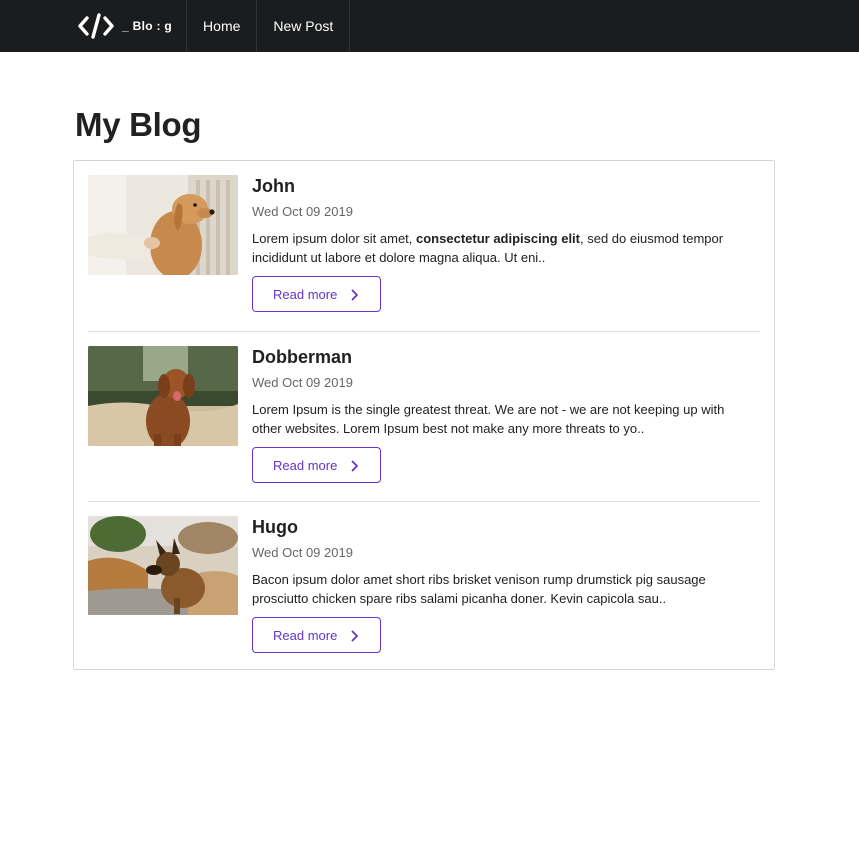 The width and height of the screenshot is (859, 859). Describe the element at coordinates (163, 566) in the screenshot. I see `post-image-german-shepherd` at that location.